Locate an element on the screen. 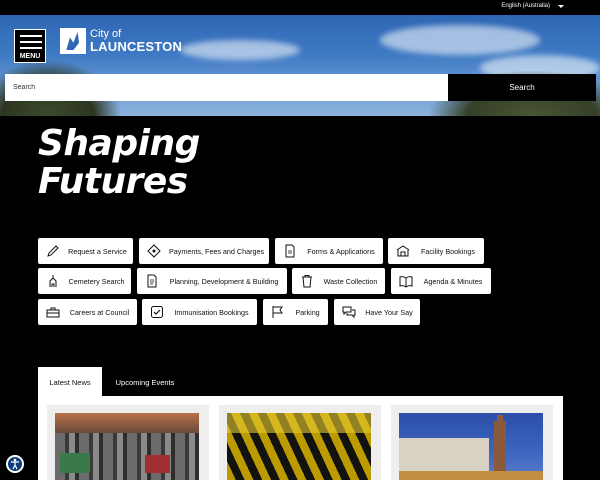 Image resolution: width=600 pixels, height=480 pixels. briefcase-icon is located at coordinates (53, 312).